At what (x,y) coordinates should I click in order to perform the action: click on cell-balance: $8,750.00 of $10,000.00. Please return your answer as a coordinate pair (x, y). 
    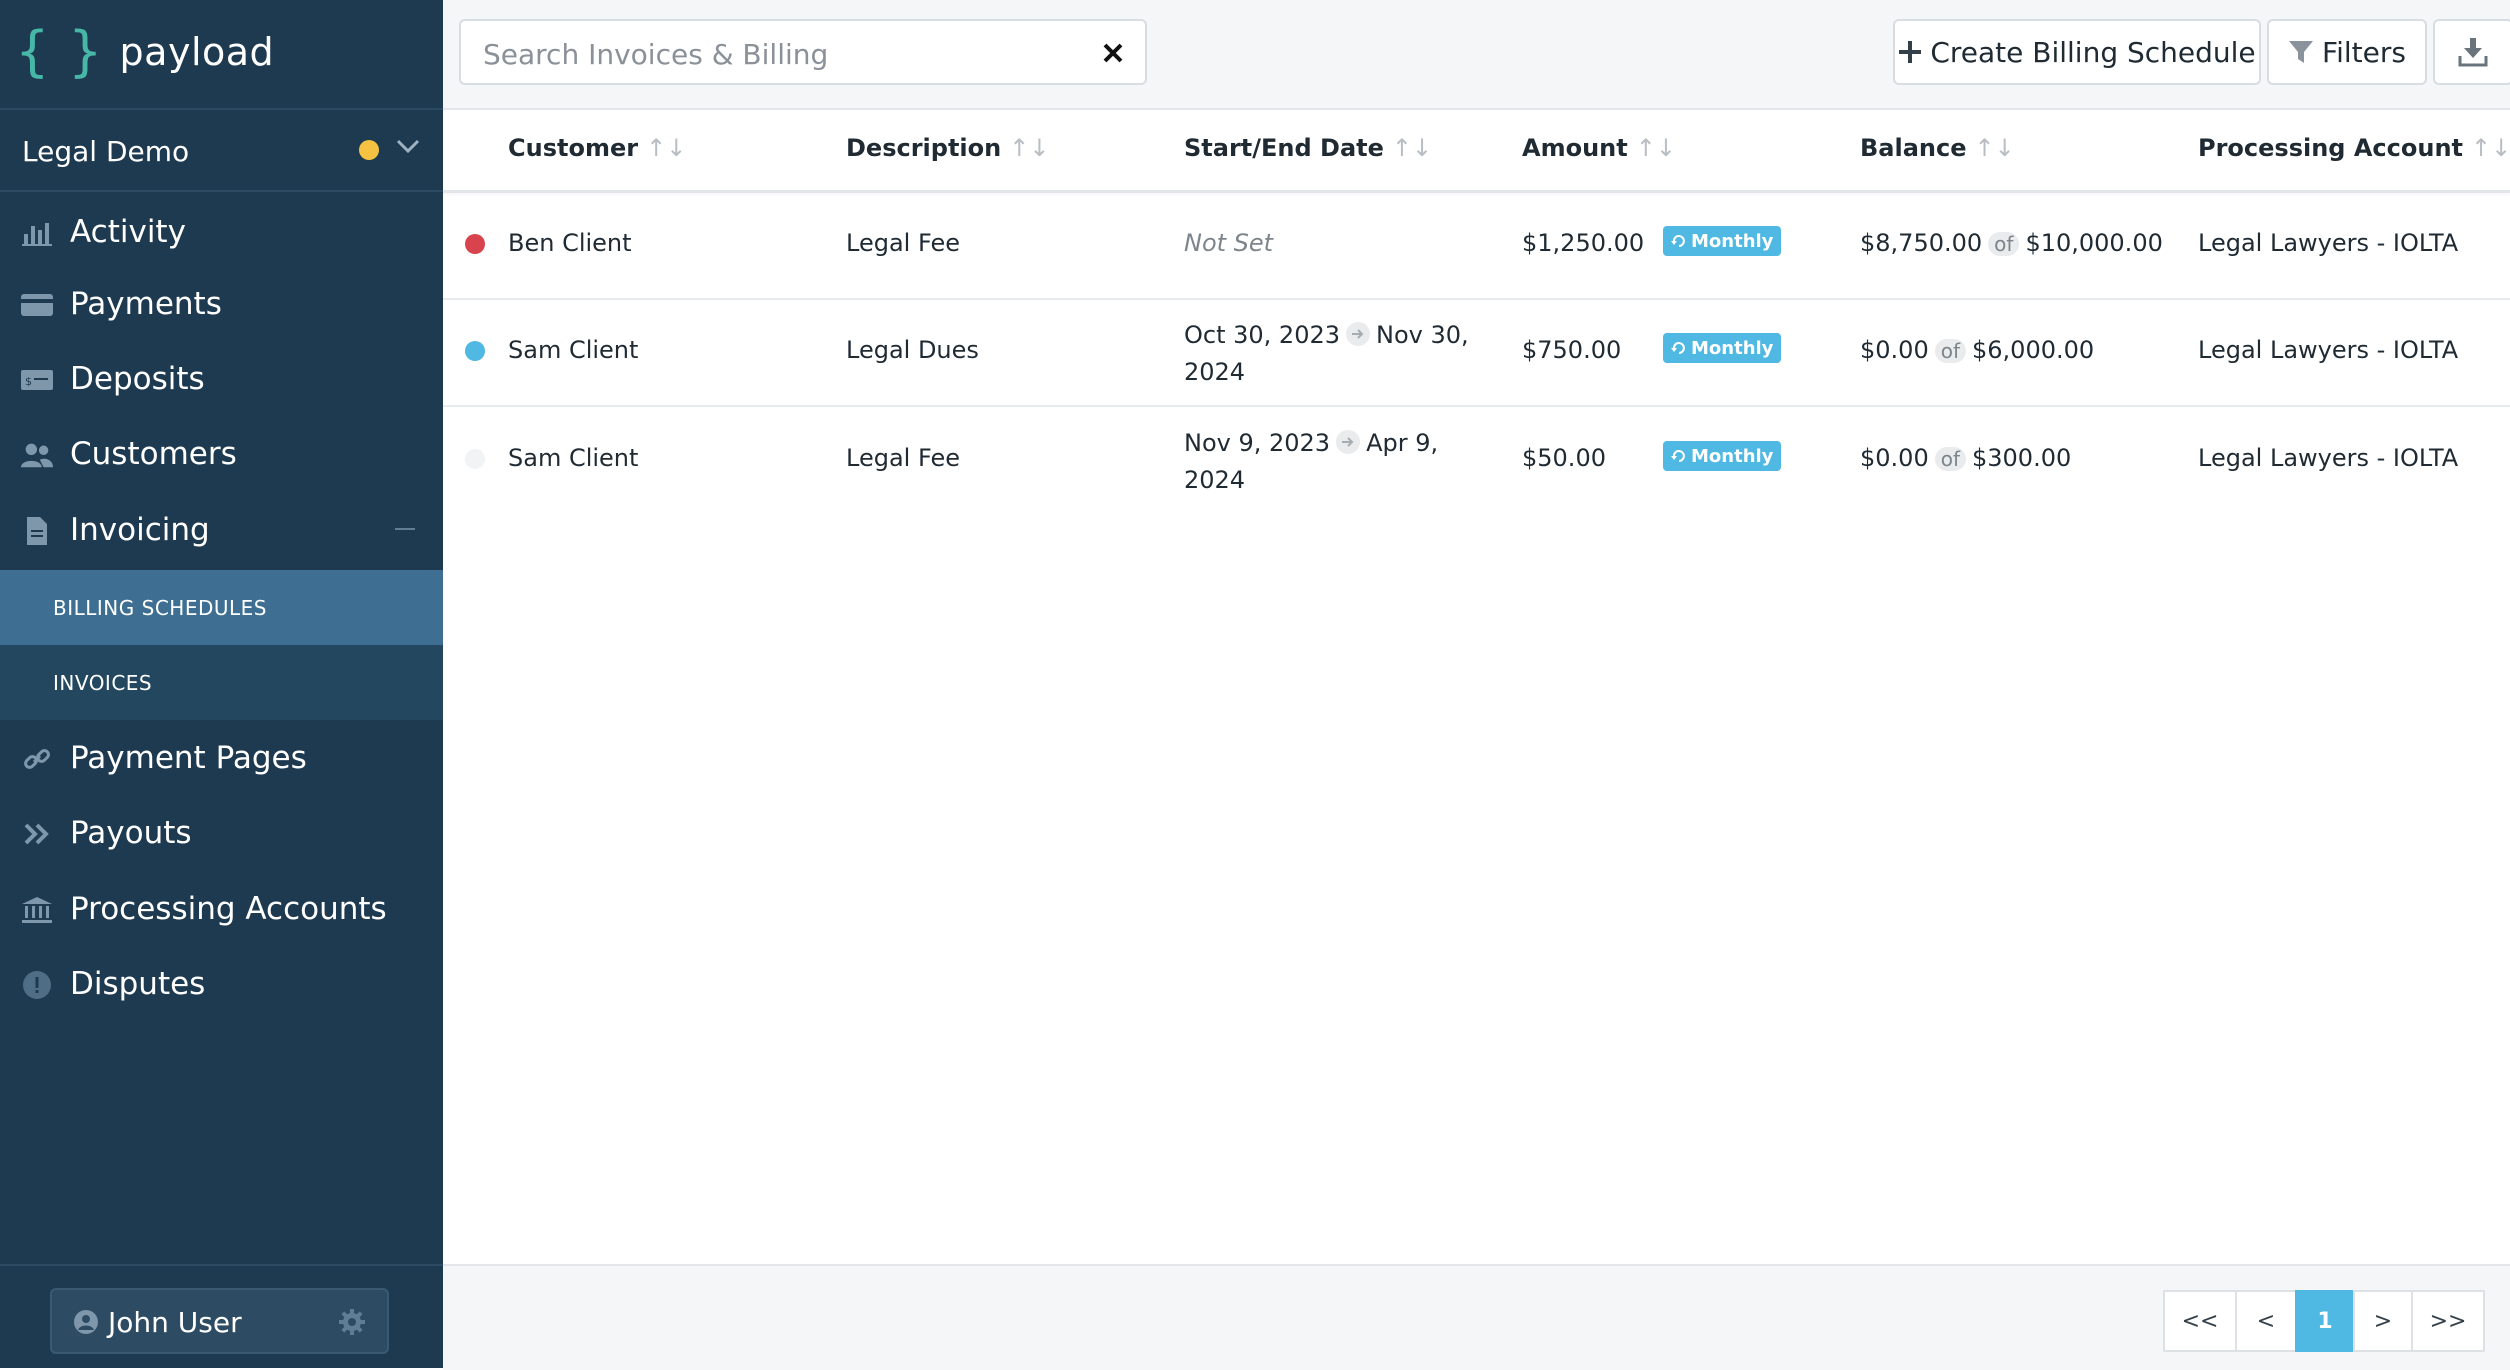
    Looking at the image, I should click on (2011, 243).